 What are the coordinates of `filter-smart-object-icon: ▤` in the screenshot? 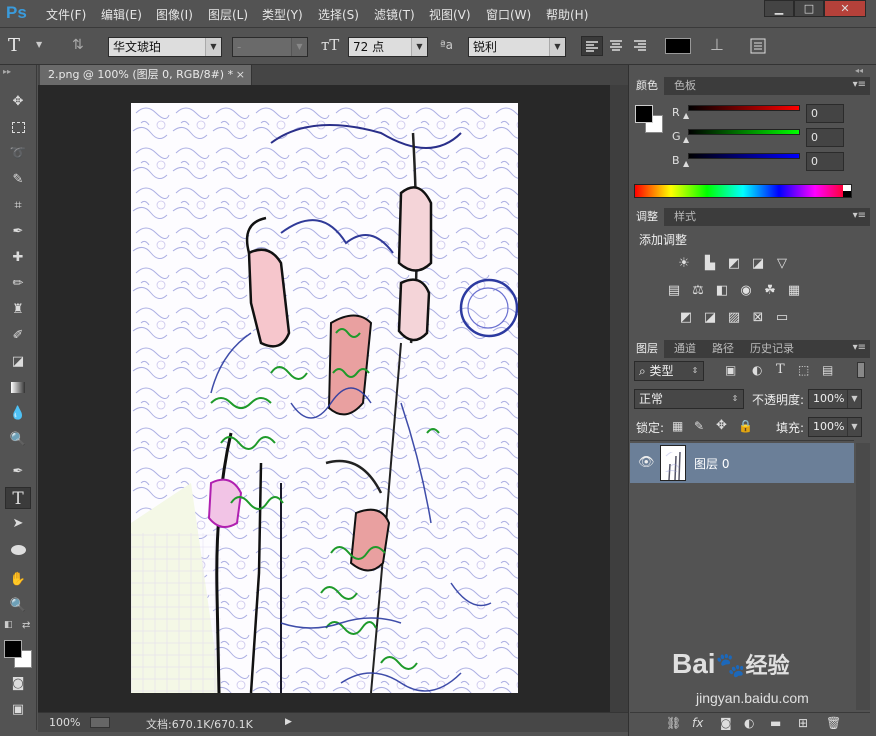 It's located at (827, 370).